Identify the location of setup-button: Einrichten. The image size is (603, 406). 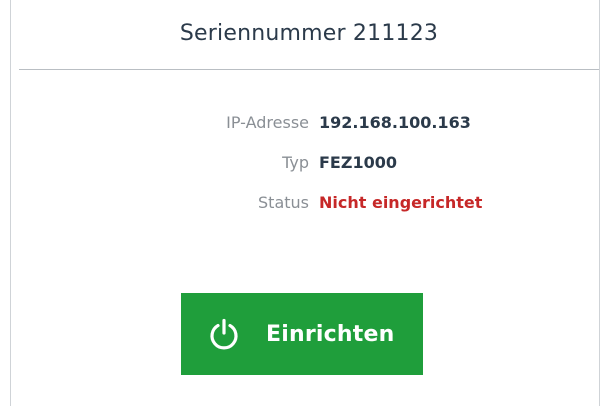
(302, 334).